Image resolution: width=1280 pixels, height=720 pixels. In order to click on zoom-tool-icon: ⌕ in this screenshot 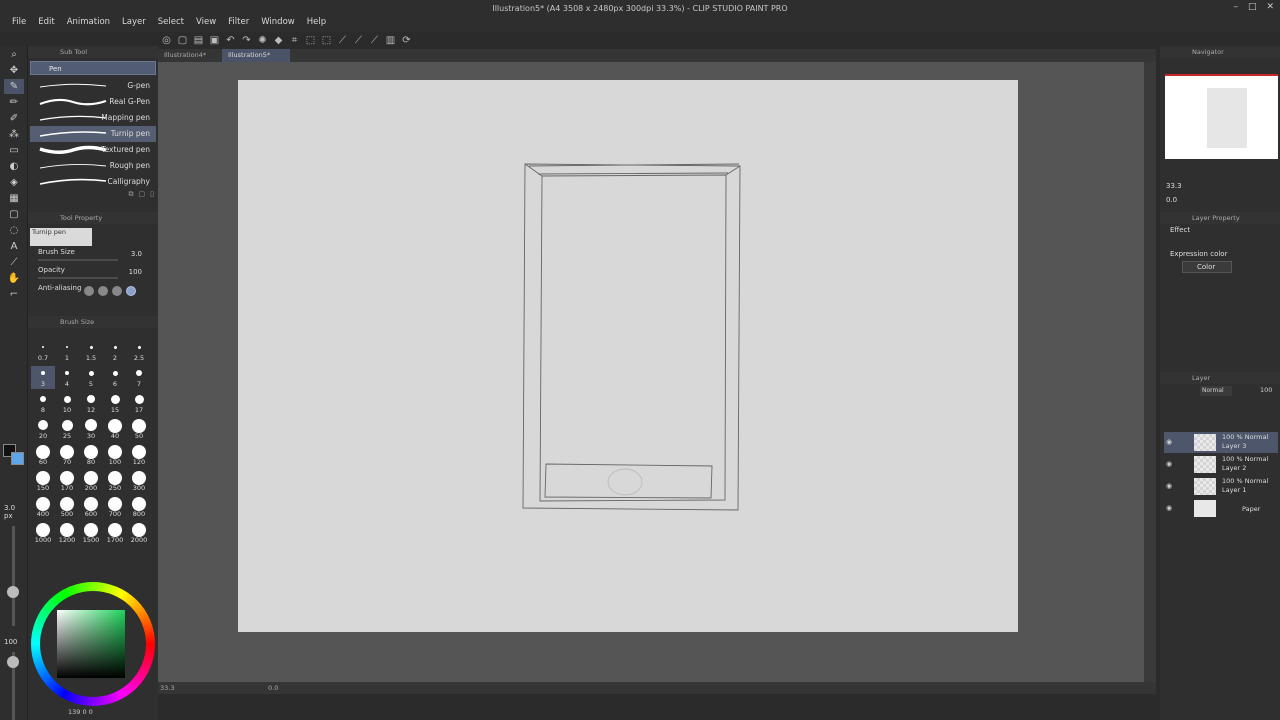, I will do `click(14, 54)`.